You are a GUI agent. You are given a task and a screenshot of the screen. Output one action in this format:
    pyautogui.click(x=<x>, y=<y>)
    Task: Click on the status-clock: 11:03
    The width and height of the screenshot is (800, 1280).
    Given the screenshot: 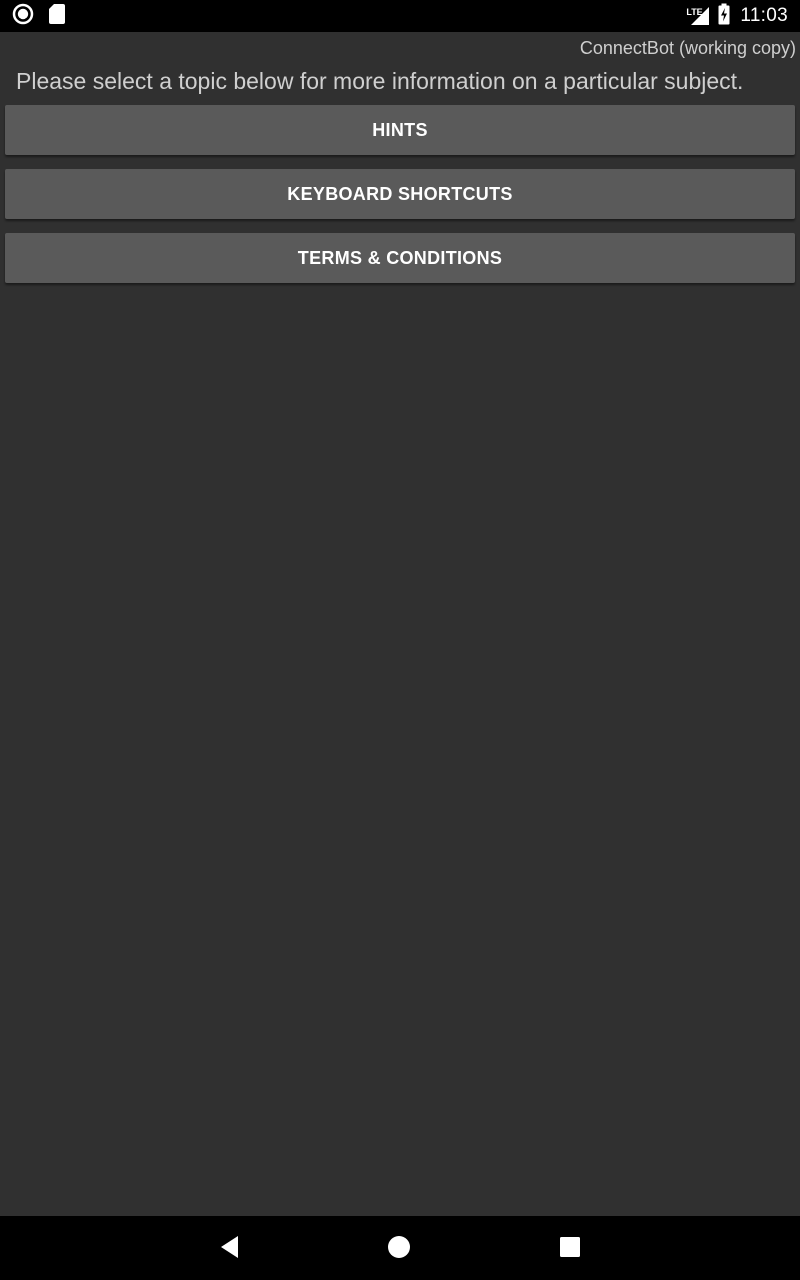 What is the action you would take?
    pyautogui.click(x=764, y=15)
    